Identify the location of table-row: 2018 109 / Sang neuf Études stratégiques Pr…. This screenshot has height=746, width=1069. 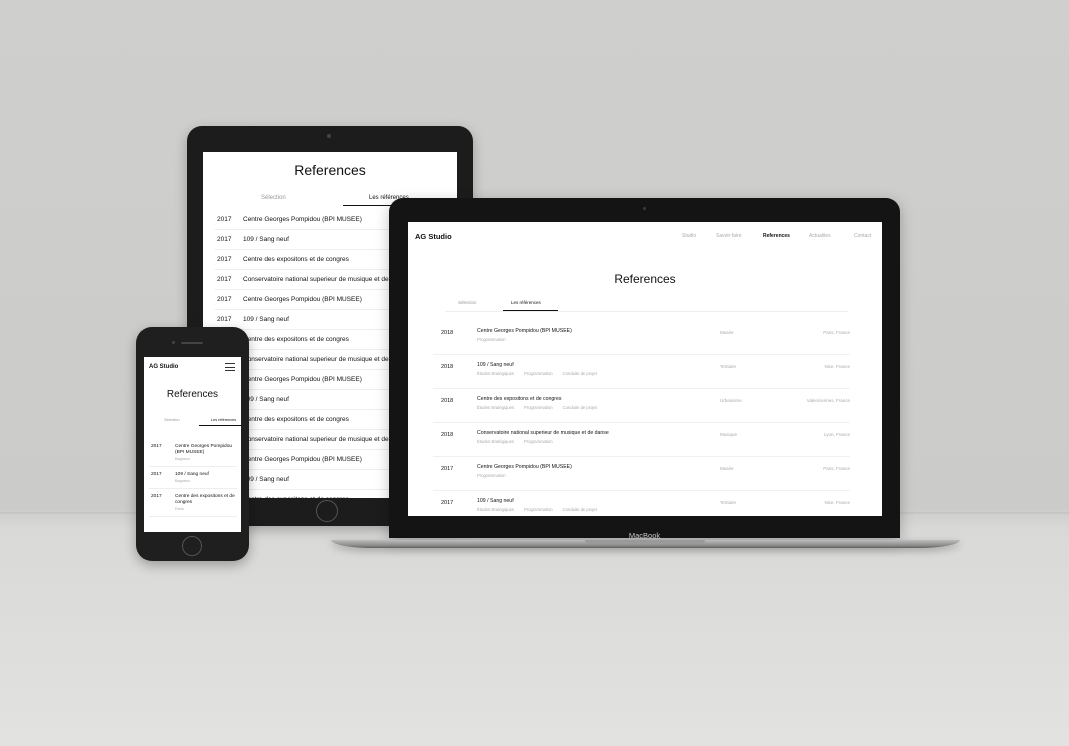
(641, 372).